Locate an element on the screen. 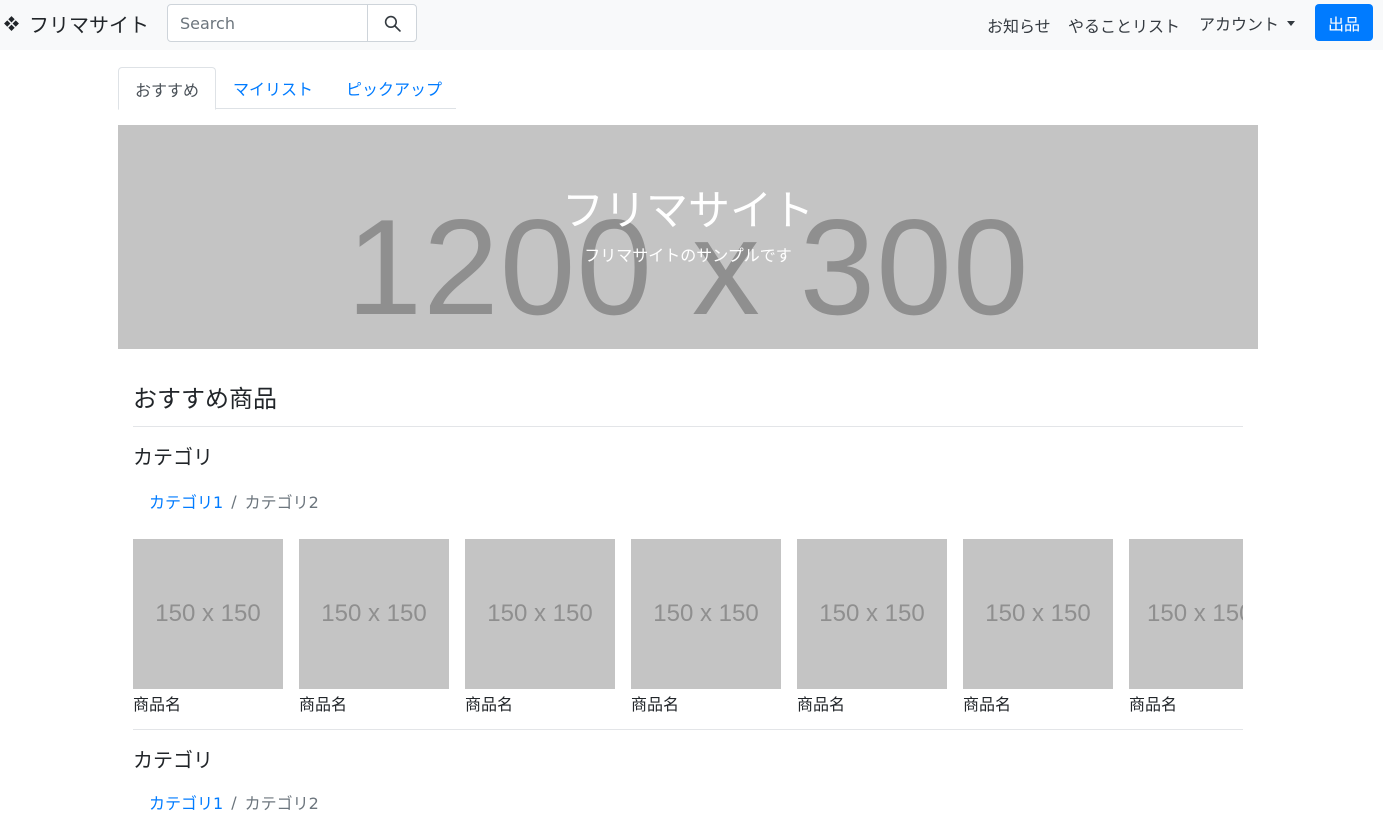 This screenshot has width=1383, height=814. tab-pickup: ピックアップ is located at coordinates (394, 88).